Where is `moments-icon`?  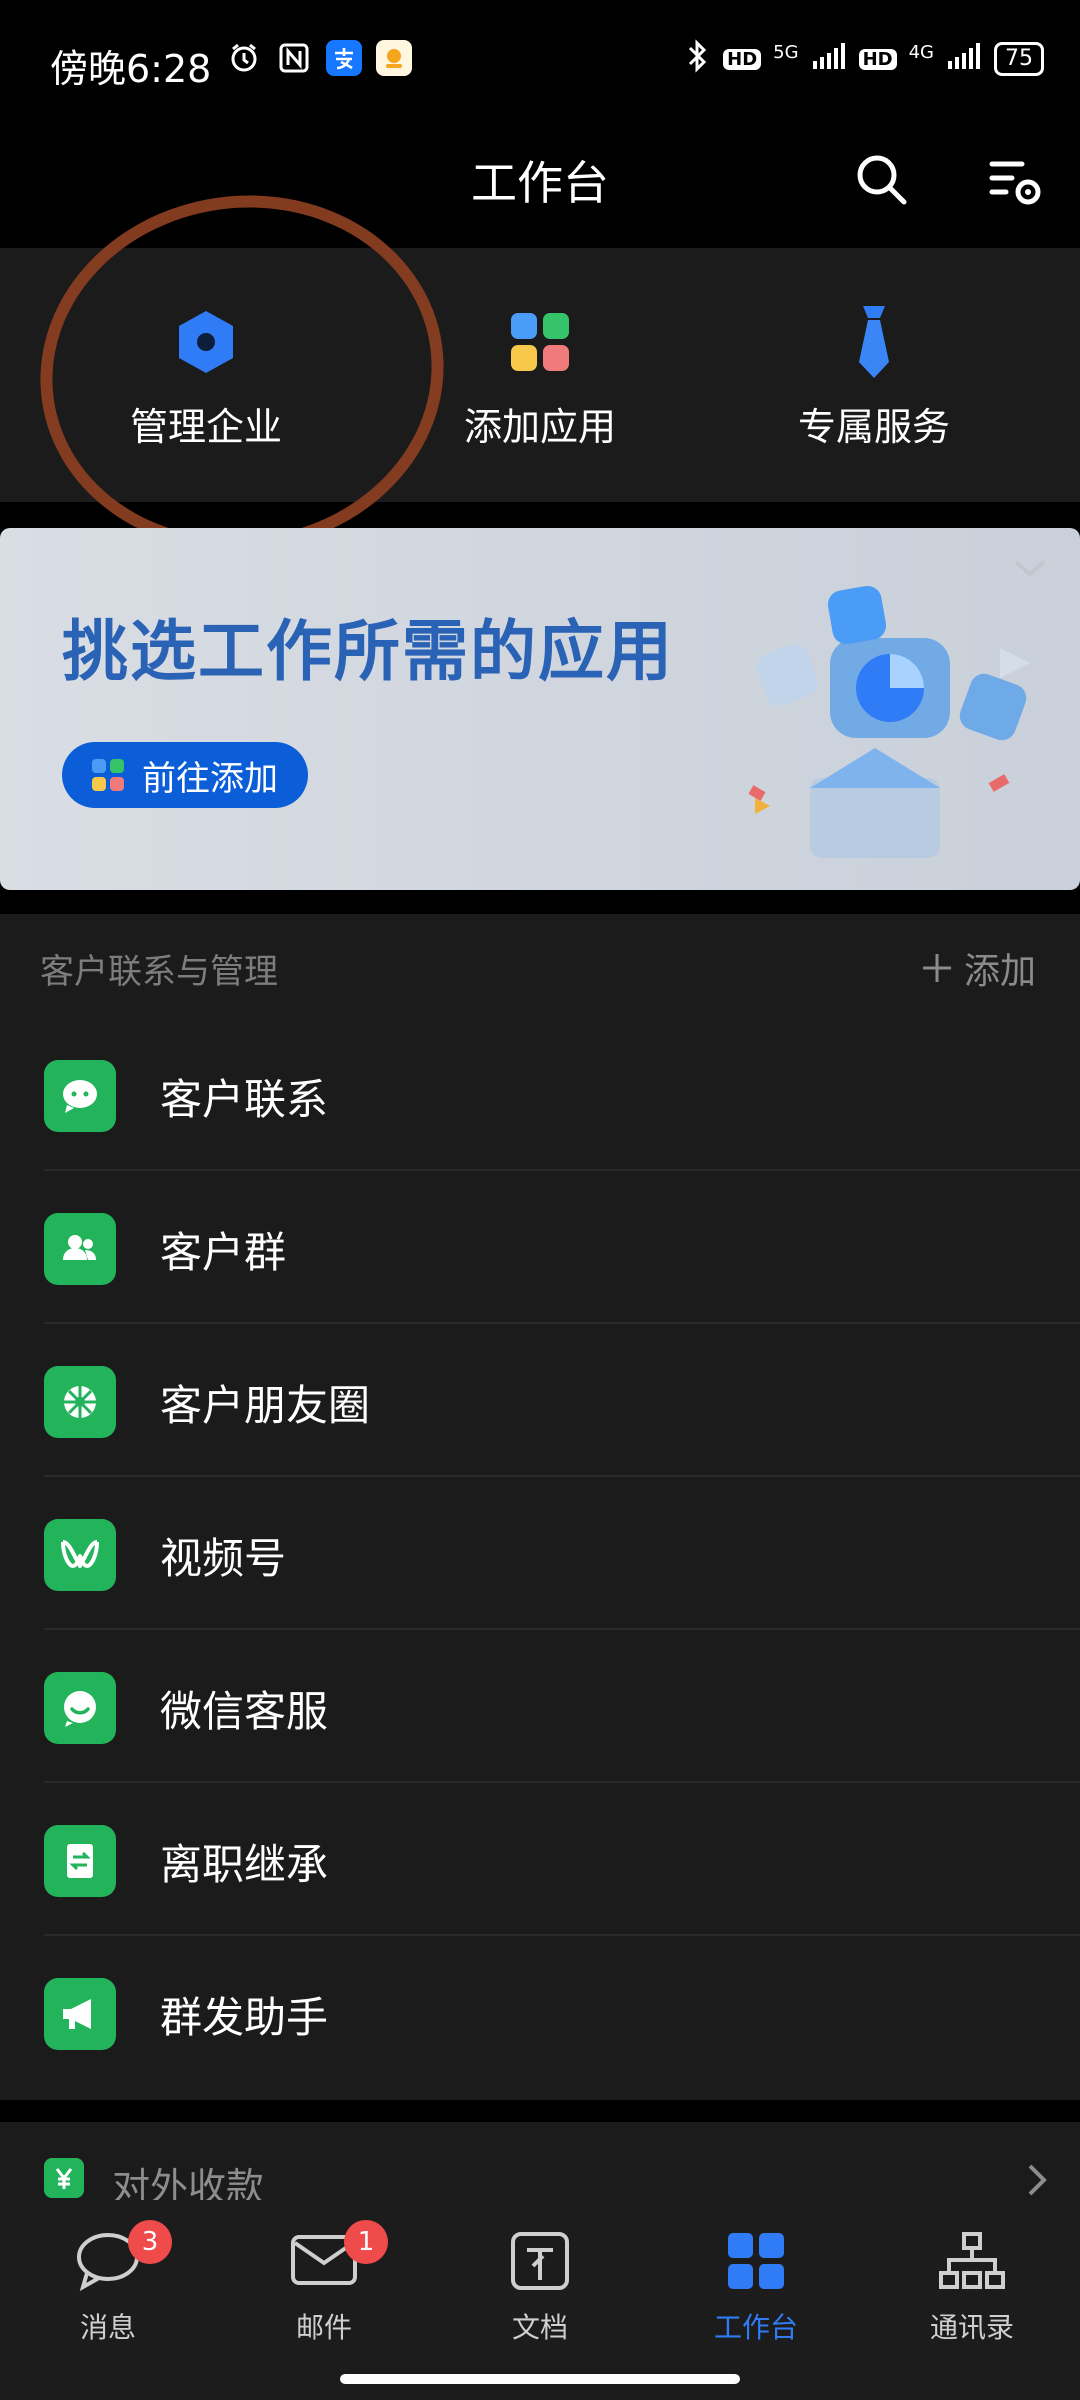 moments-icon is located at coordinates (80, 1402).